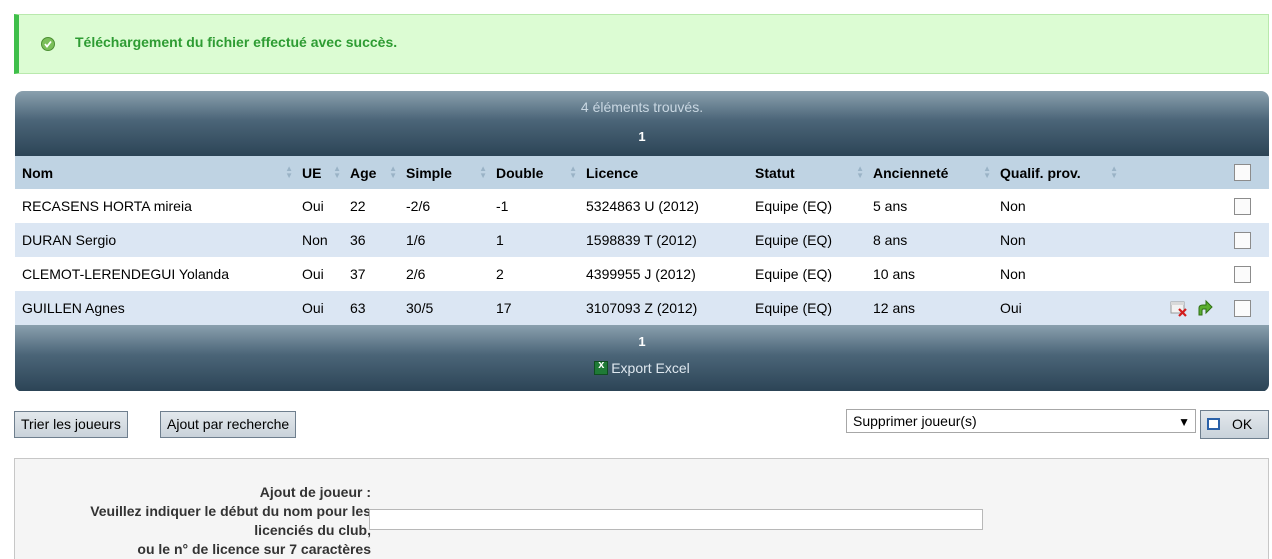 Image resolution: width=1272 pixels, height=559 pixels. What do you see at coordinates (1170, 172) in the screenshot?
I see `column-header-actions` at bounding box center [1170, 172].